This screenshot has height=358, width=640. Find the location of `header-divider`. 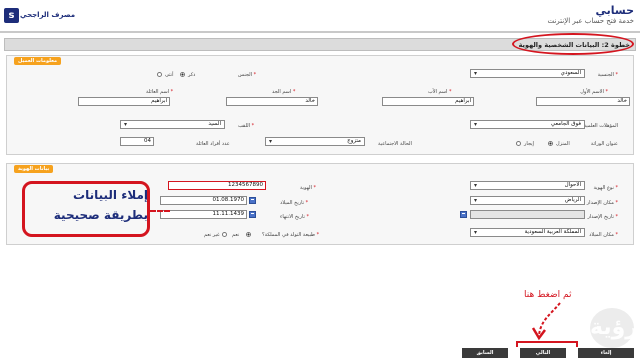

header-divider is located at coordinates (320, 32).